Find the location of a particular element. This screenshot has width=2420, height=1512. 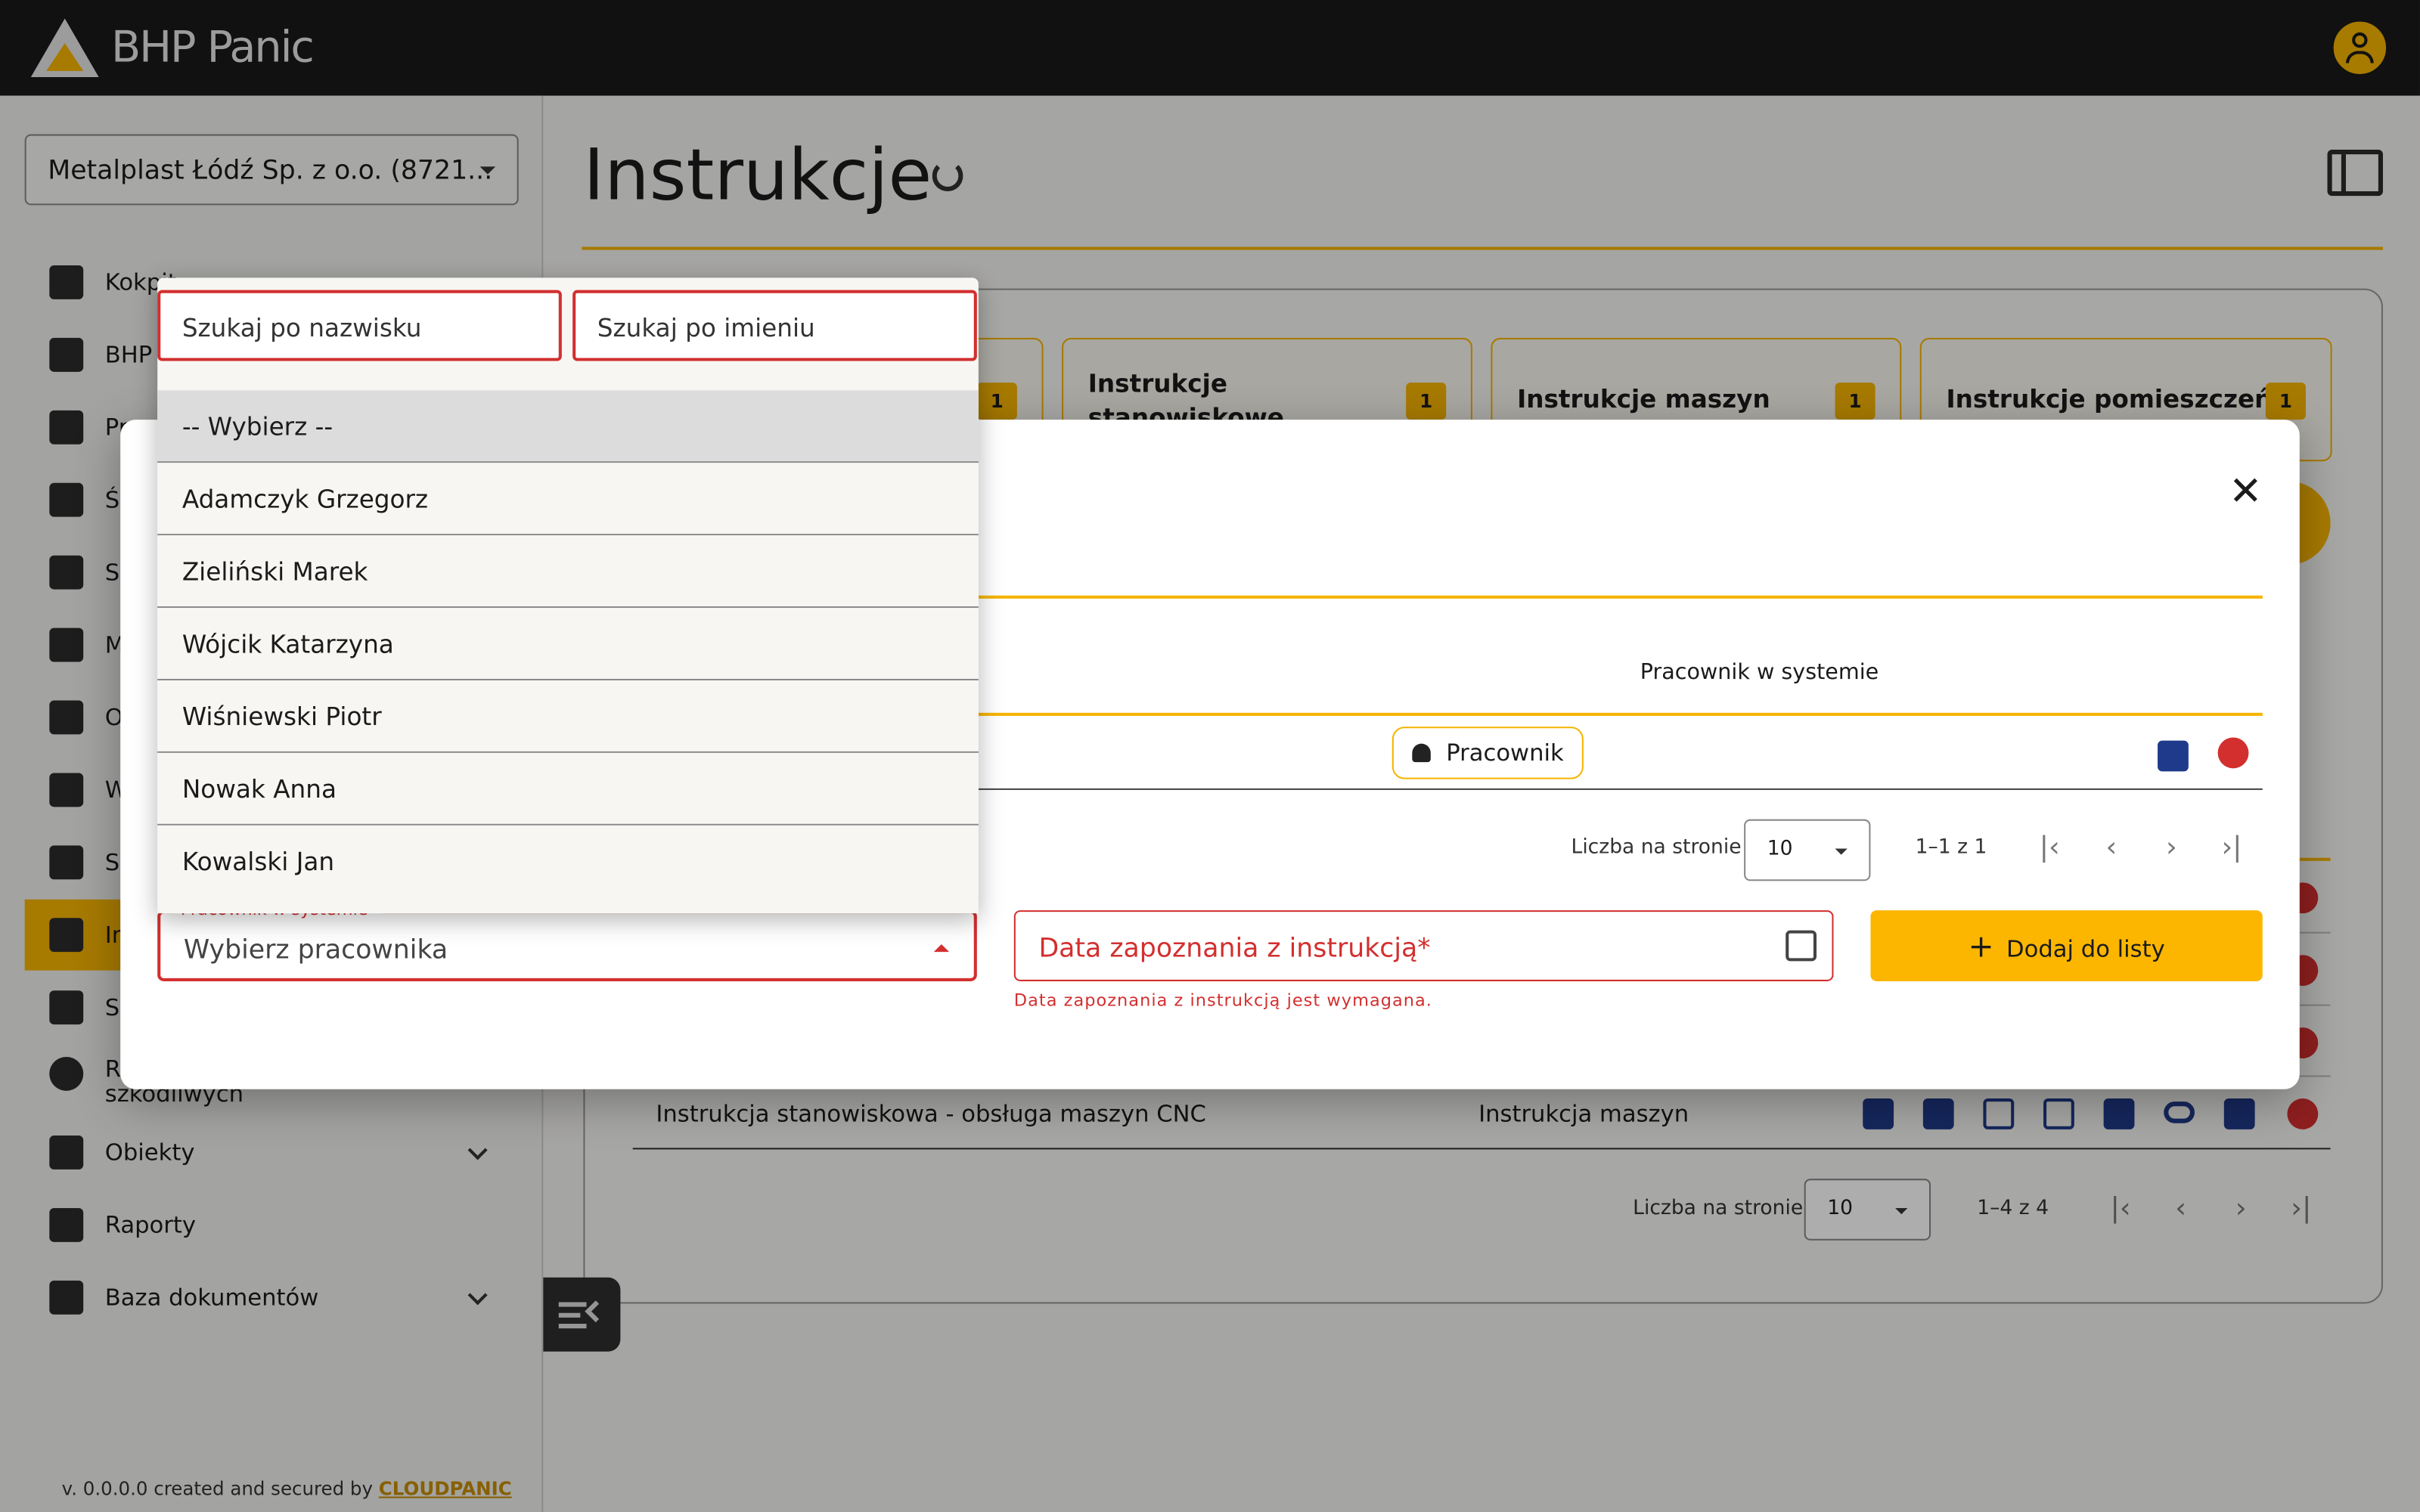

dropdown-option: Kowalski Jan is located at coordinates (568, 861).